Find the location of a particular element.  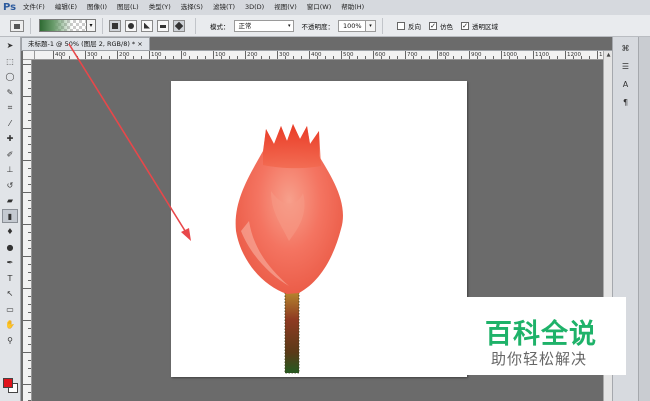

arrow-head is located at coordinates (186, 234).